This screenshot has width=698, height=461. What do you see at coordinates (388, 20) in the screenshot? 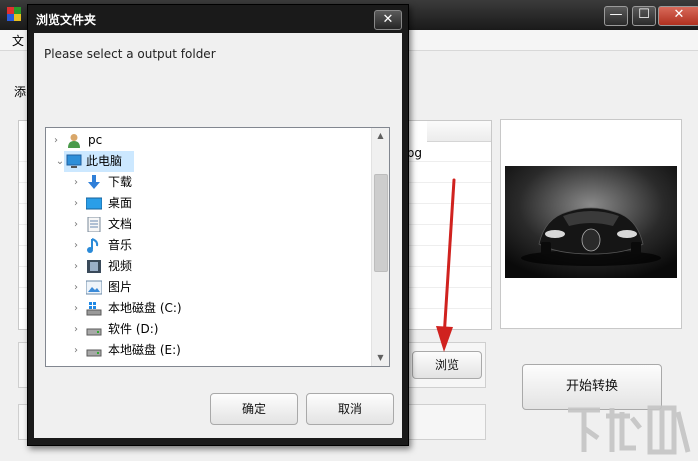
I see `dialog-close-button: ✕` at bounding box center [388, 20].